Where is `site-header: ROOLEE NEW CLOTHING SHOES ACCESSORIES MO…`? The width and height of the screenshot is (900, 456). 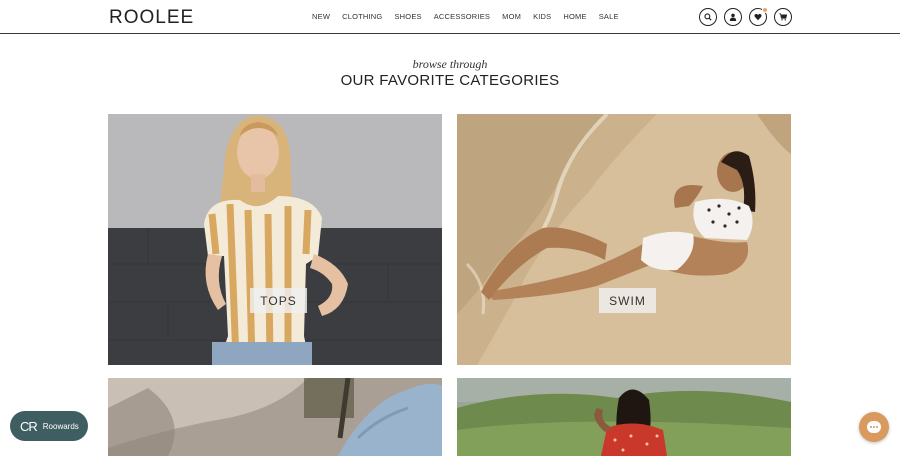 site-header: ROOLEE NEW CLOTHING SHOES ACCESSORIES MO… is located at coordinates (450, 17).